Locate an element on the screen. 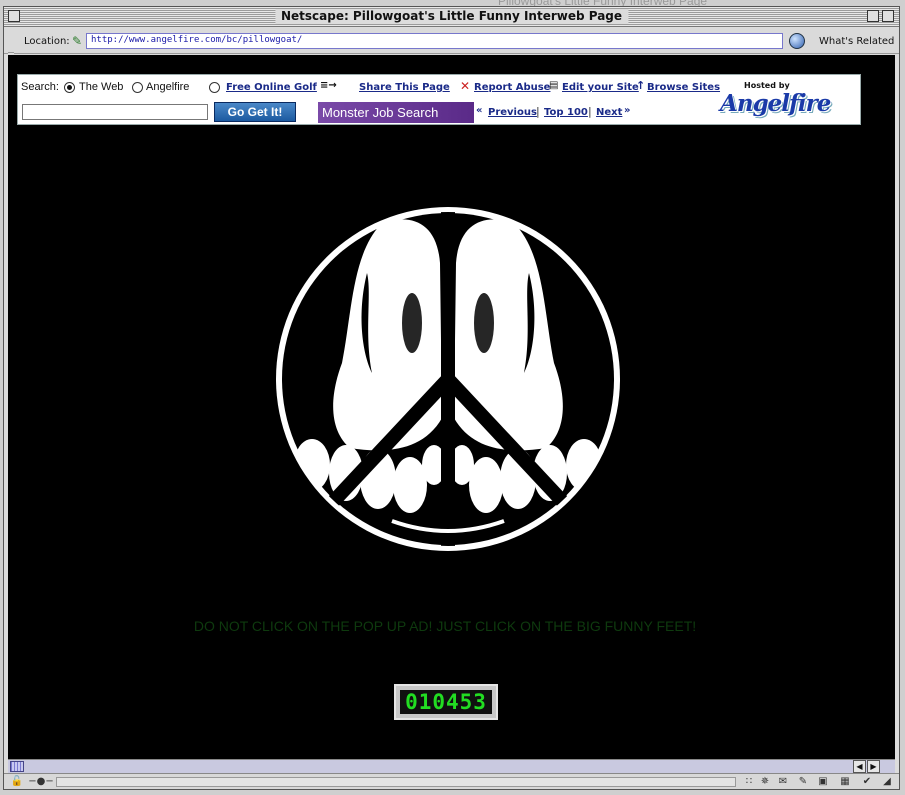  collapse-box-button is located at coordinates (888, 16).